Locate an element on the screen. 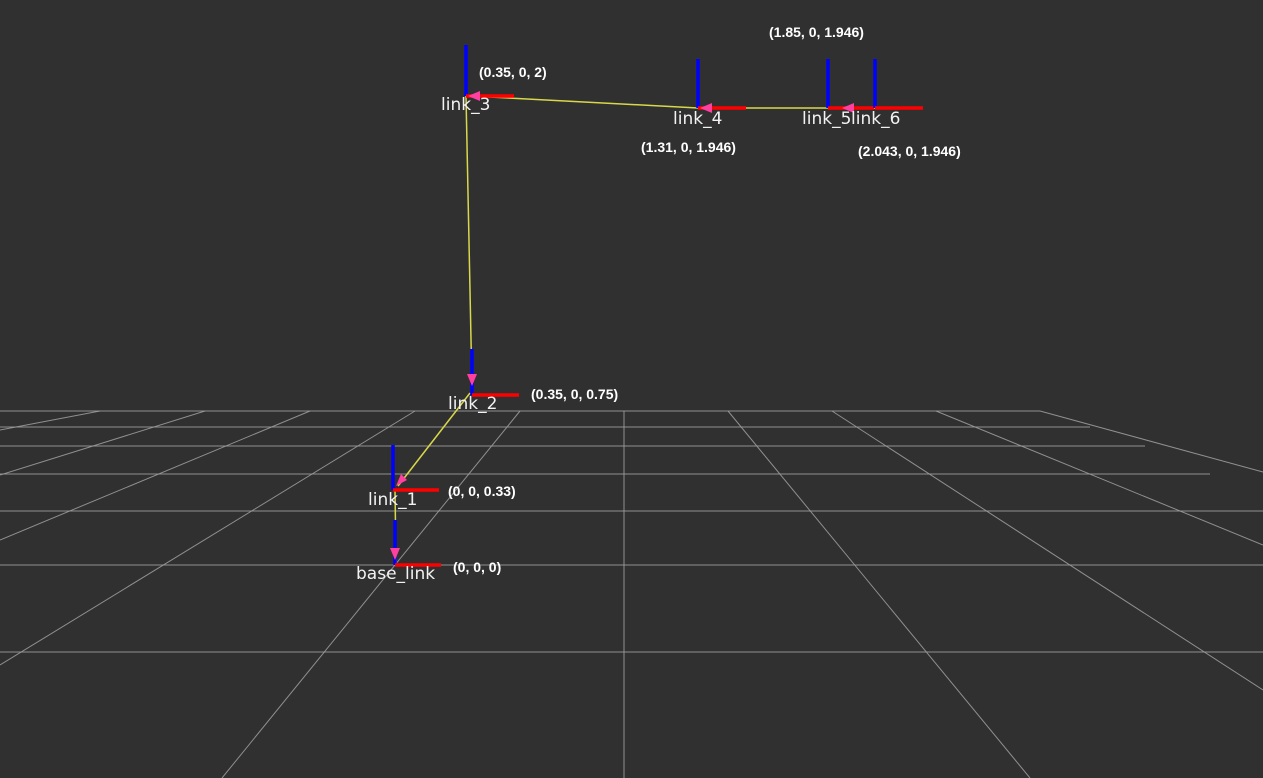  tf-link-link2-to-link3 is located at coordinates (469, 242).